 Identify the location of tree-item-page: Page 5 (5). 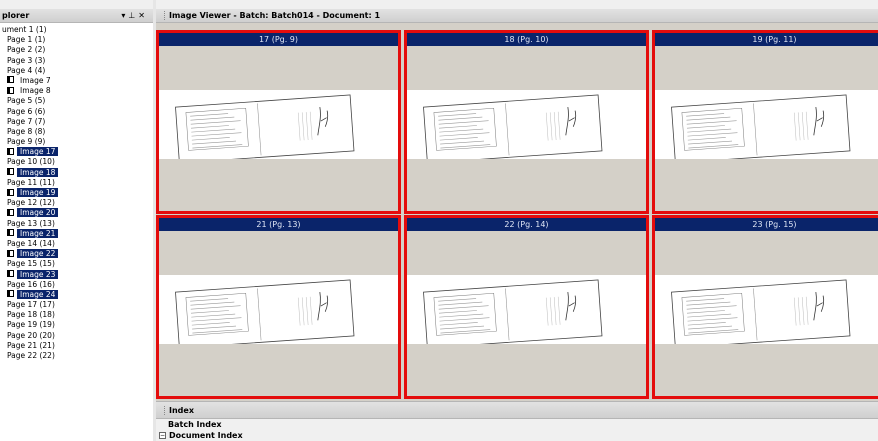
(76, 101).